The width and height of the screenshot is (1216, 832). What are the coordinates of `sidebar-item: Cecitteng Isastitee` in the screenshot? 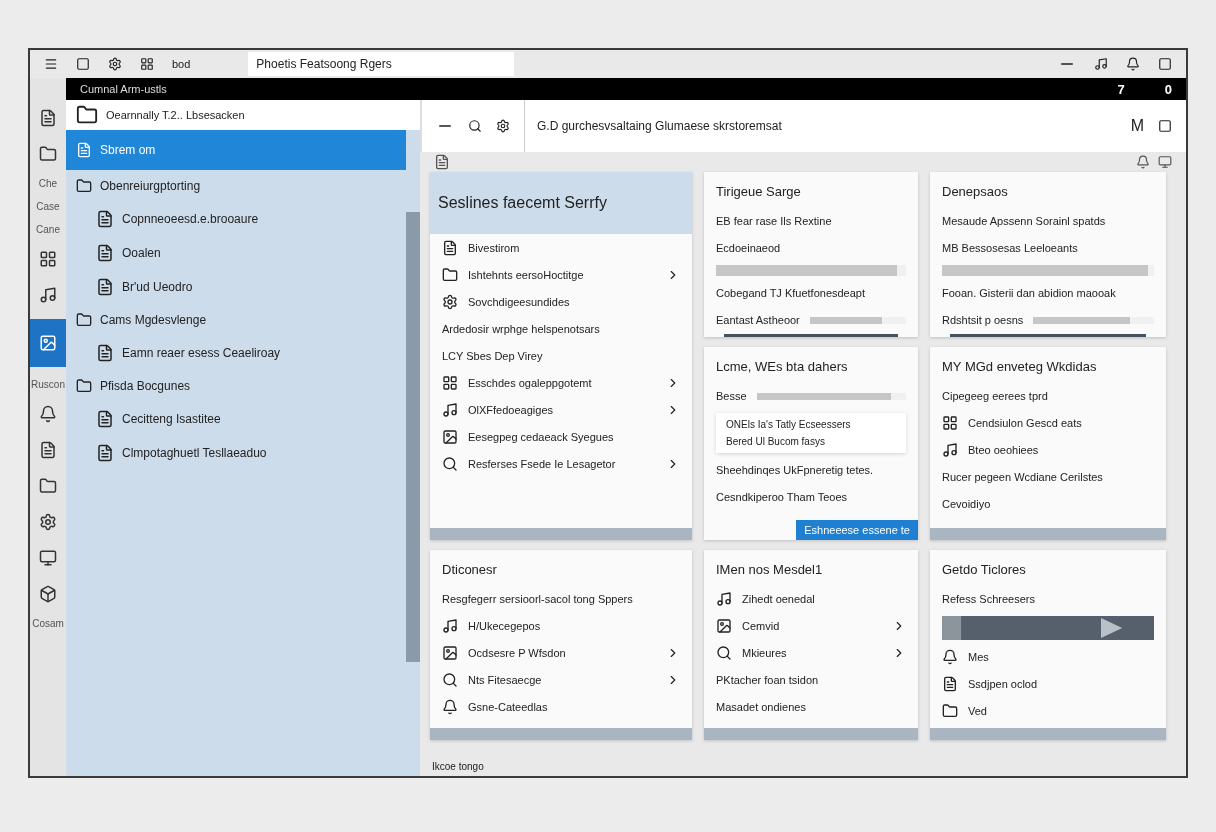 It's located at (236, 419).